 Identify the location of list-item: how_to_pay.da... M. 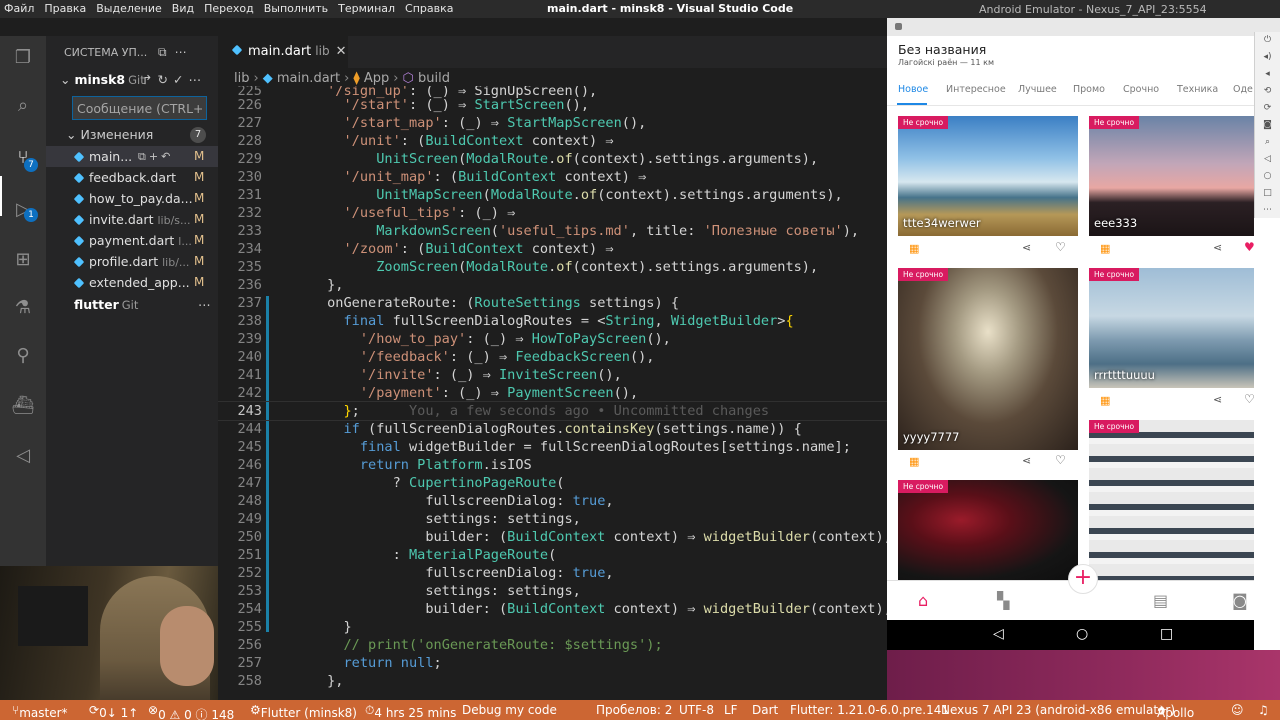
(132, 198).